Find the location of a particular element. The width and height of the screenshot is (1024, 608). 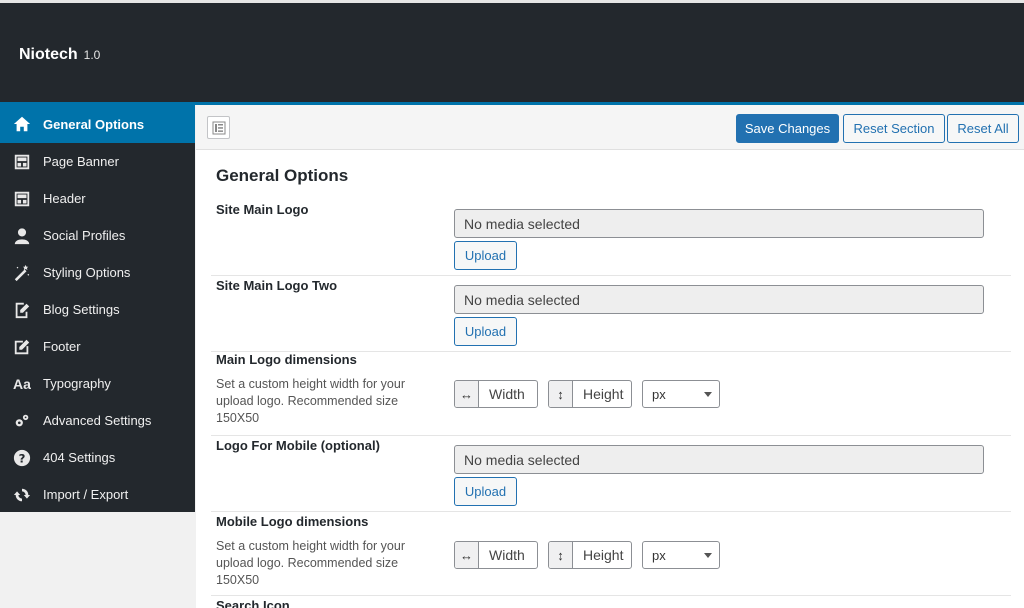

field-label: Site Main Logo Two is located at coordinates (277, 285).